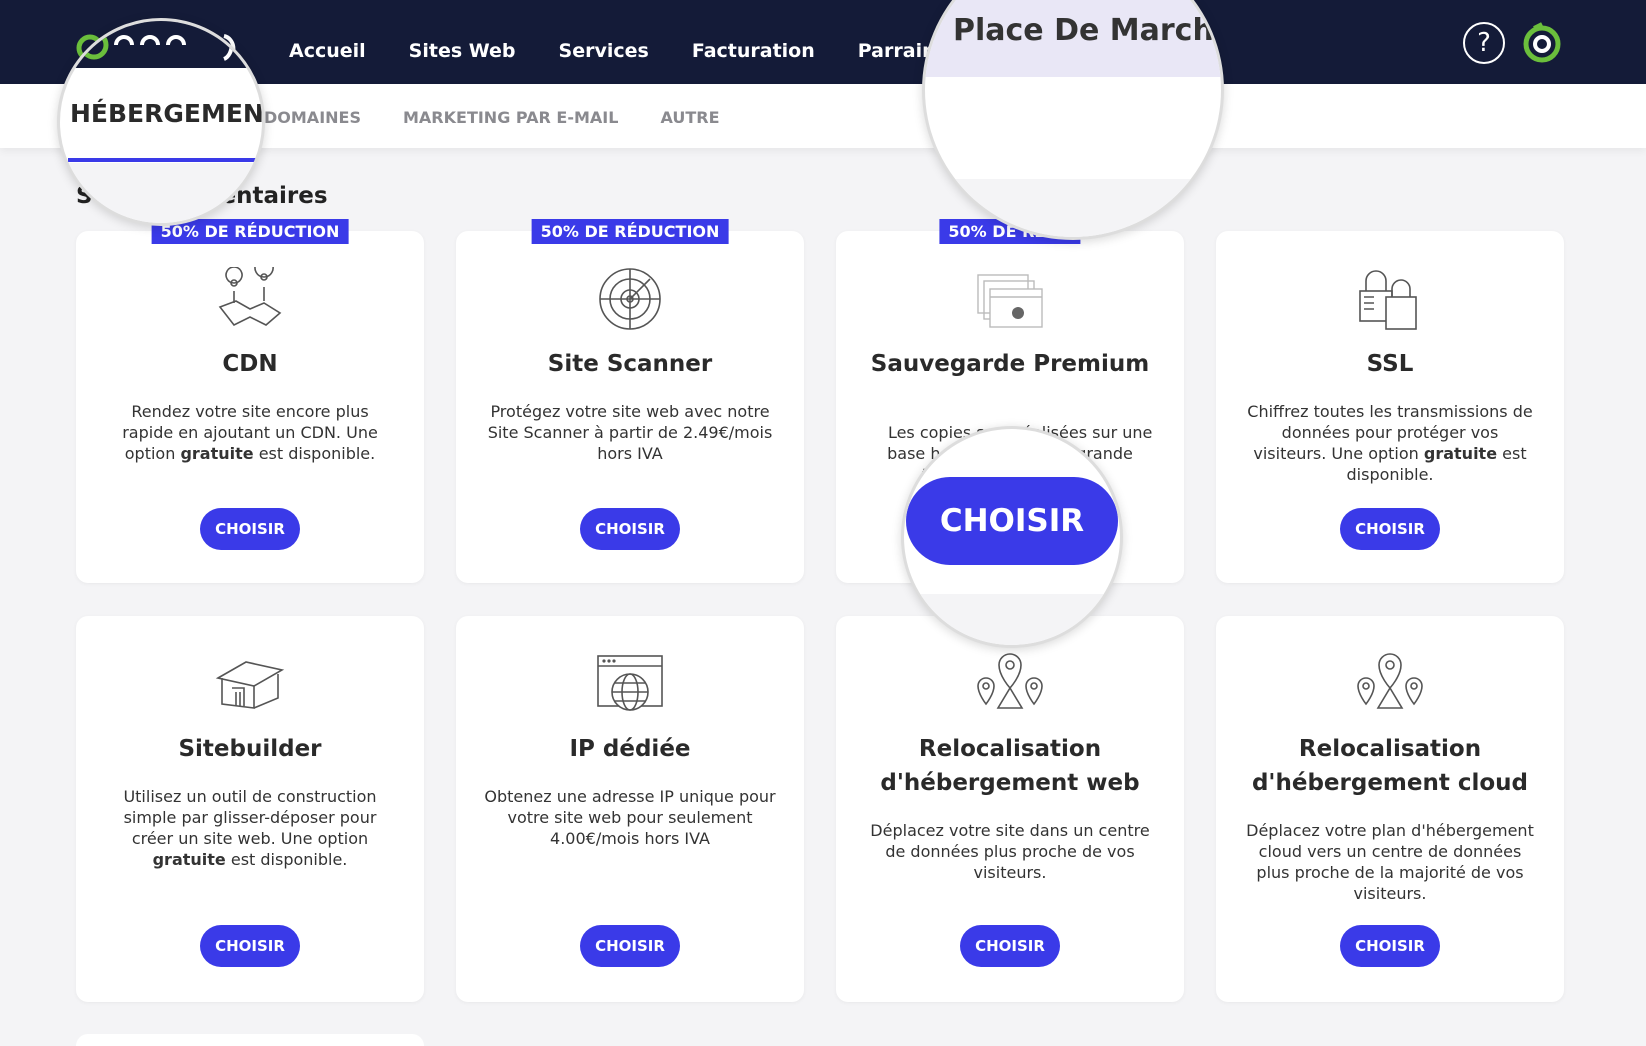 The height and width of the screenshot is (1046, 1646). Describe the element at coordinates (312, 117) in the screenshot. I see `subnav-domaines: DOMAINES` at that location.